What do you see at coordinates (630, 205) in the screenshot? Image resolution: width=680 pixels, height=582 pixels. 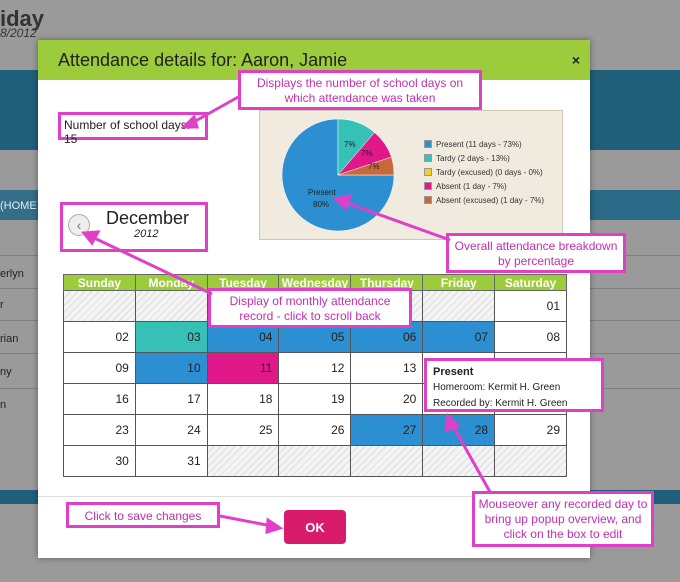 I see `bg-right-band` at bounding box center [630, 205].